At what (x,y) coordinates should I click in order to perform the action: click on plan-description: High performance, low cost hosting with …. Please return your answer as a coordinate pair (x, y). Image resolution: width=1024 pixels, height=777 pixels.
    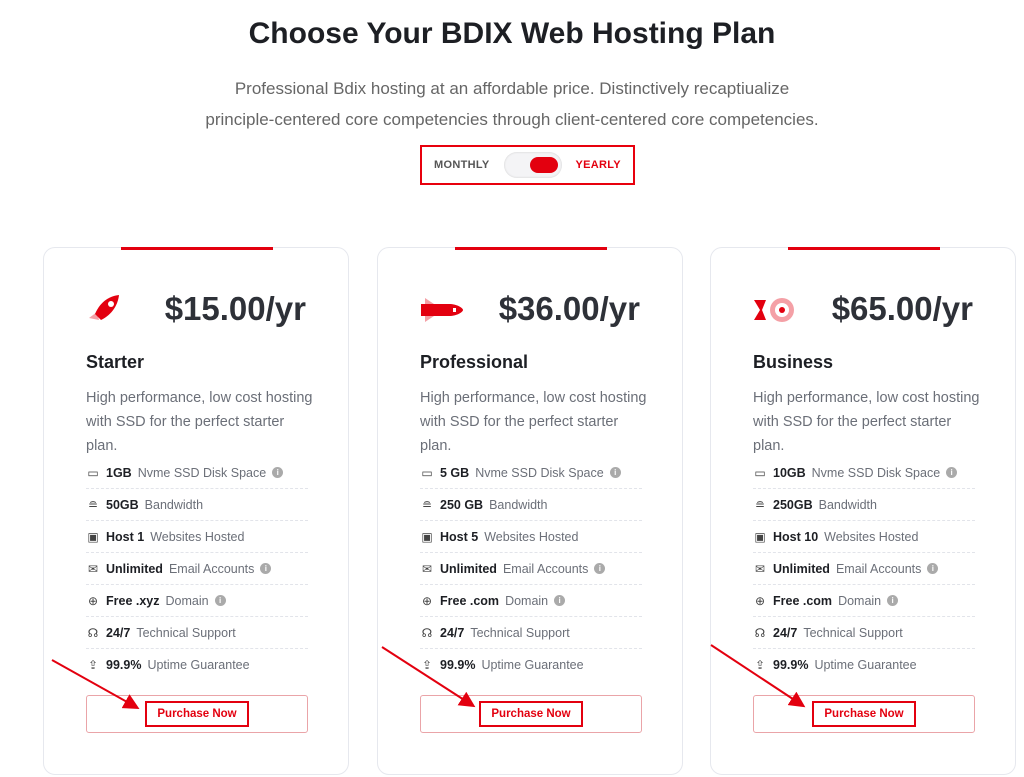
    Looking at the image, I should click on (866, 422).